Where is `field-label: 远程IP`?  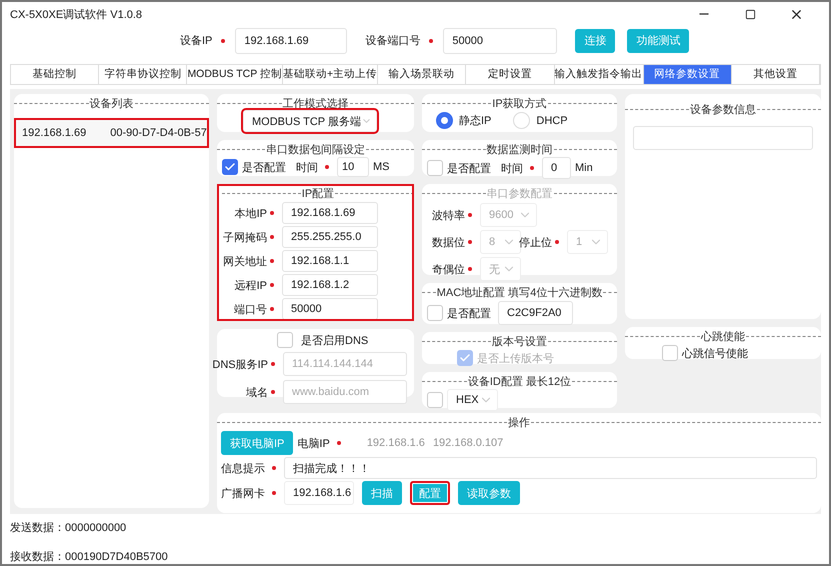
field-label: 远程IP is located at coordinates (250, 285).